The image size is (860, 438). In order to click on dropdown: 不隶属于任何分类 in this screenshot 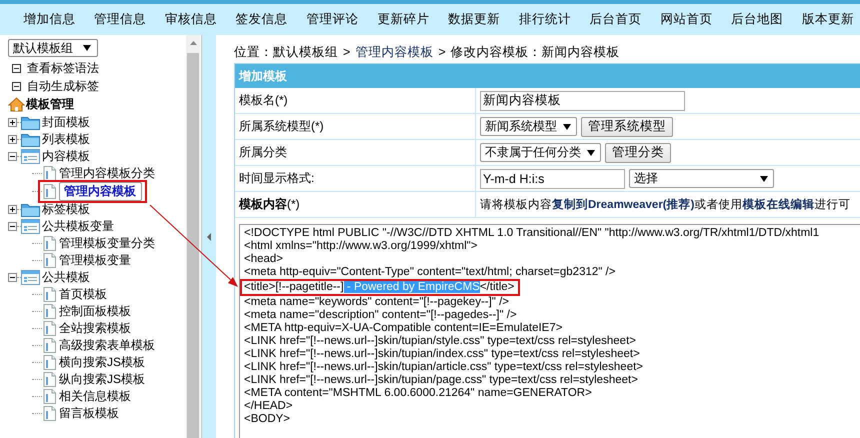, I will do `click(540, 152)`.